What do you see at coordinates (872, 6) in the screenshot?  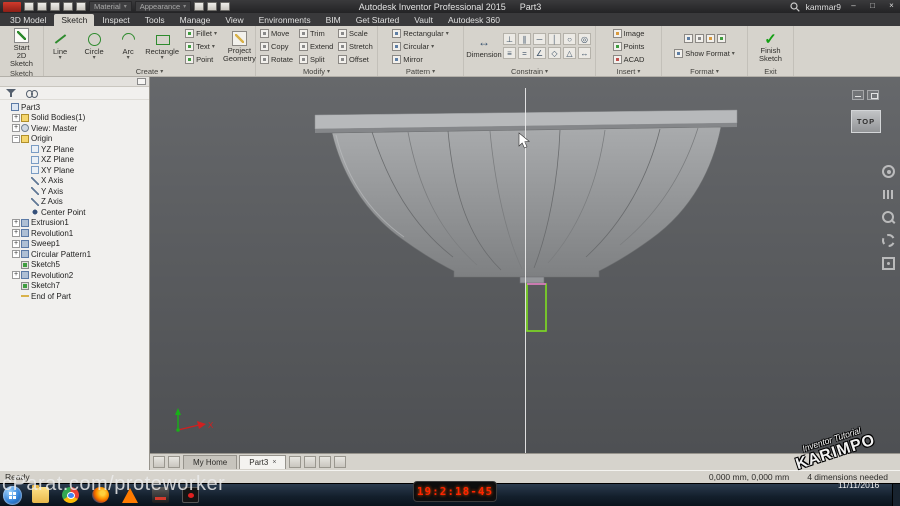 I see `maximize-button: □` at bounding box center [872, 6].